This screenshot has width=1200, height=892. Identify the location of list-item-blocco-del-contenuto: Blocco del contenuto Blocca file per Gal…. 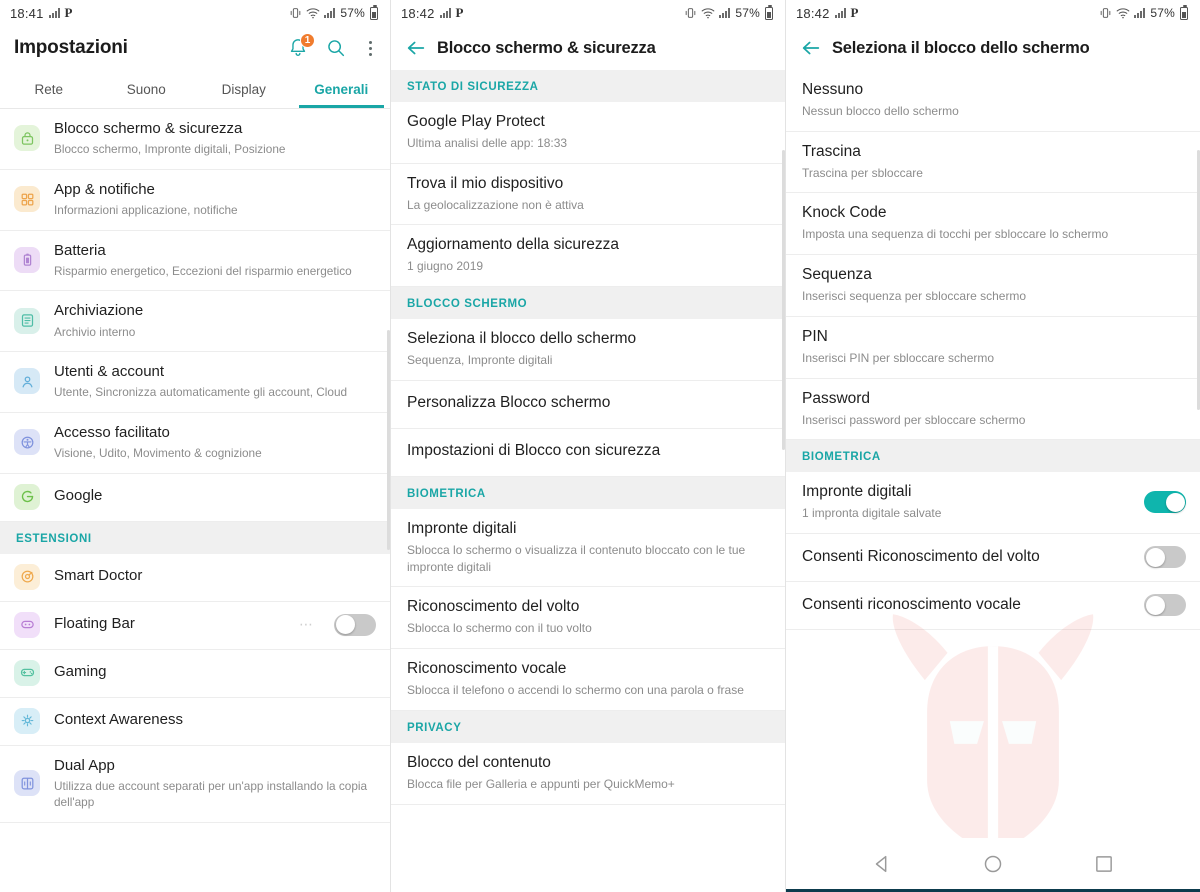
(588, 773).